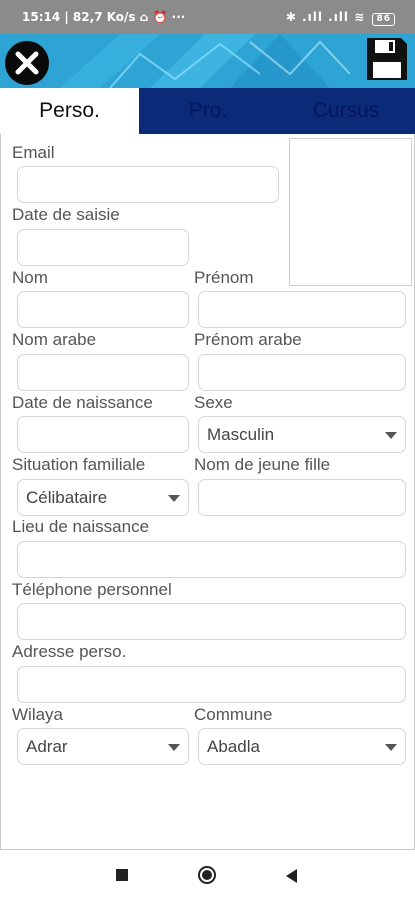 The height and width of the screenshot is (900, 415). I want to click on adresse-field, so click(211, 684).